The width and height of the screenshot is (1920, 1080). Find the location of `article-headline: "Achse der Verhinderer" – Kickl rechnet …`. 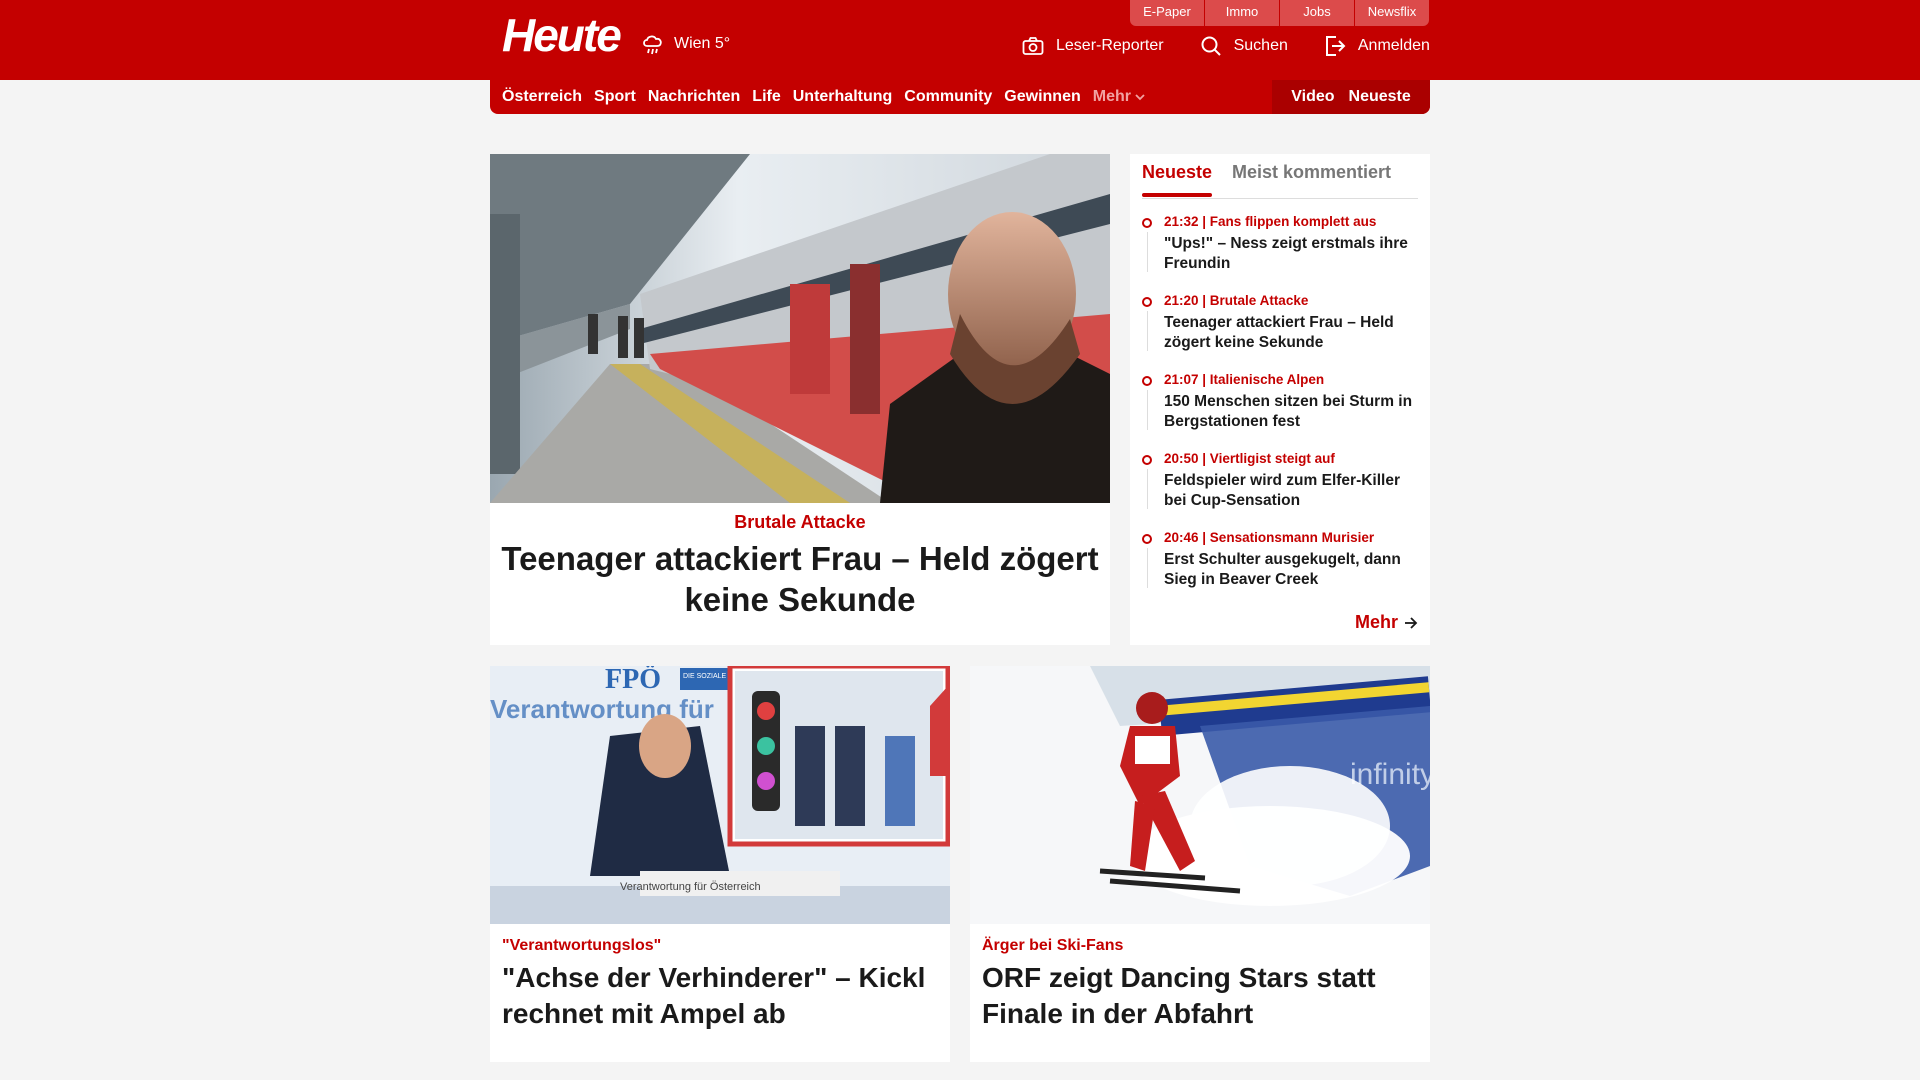

article-headline: "Achse der Verhinderer" – Kickl rechnet … is located at coordinates (720, 996).